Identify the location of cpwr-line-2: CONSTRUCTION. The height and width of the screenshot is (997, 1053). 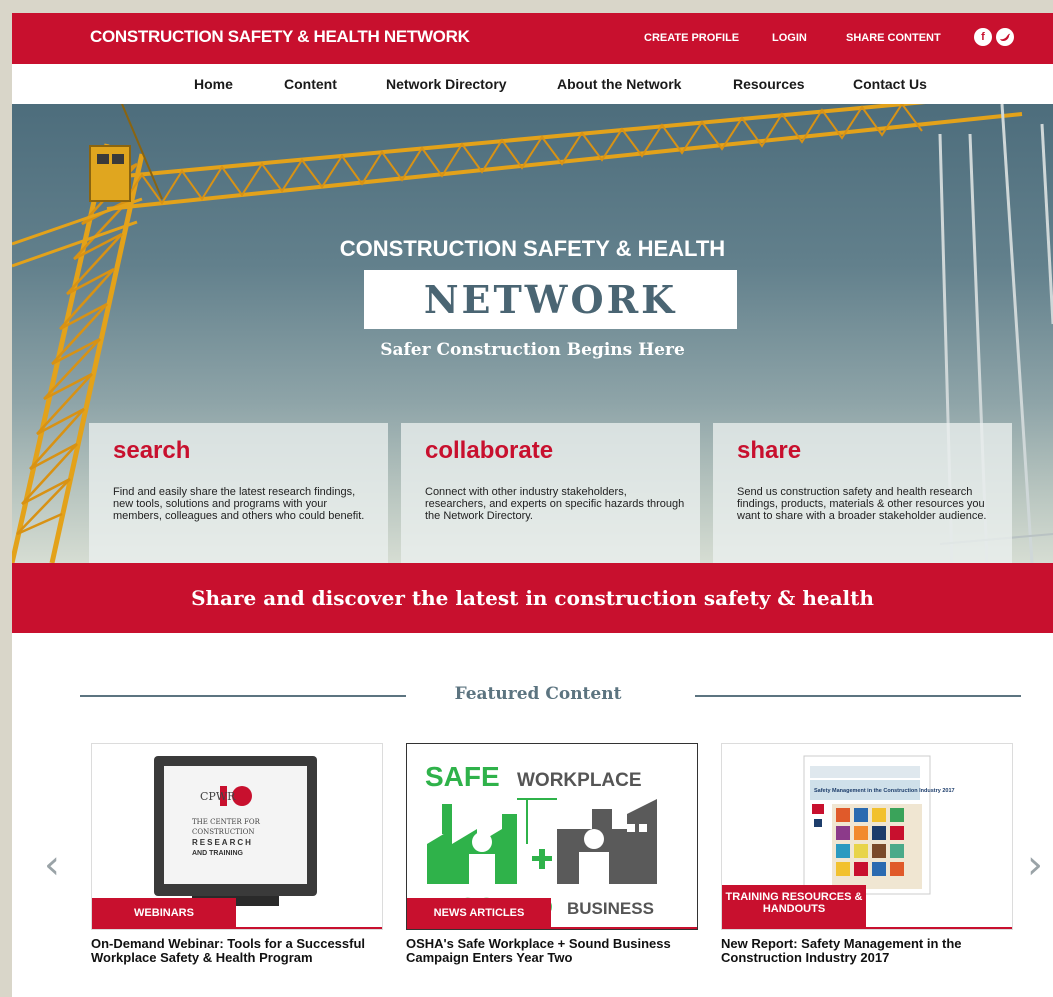
(223, 832).